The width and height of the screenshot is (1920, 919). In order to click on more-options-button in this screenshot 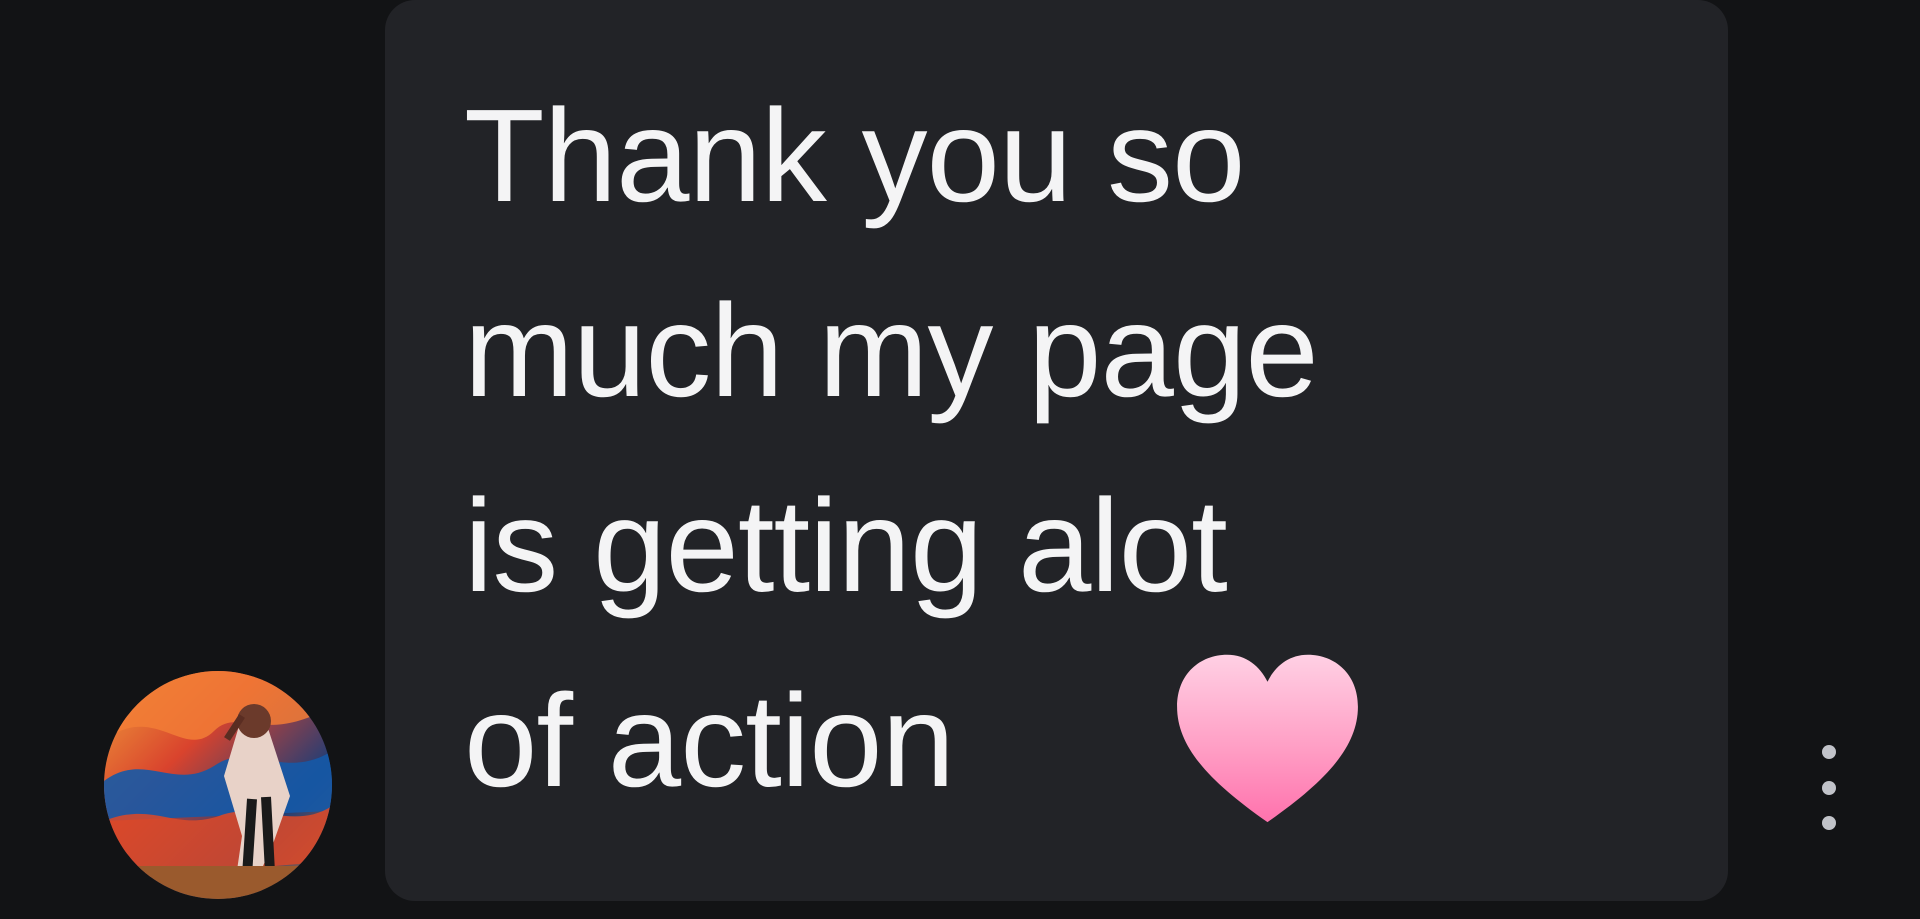, I will do `click(1829, 787)`.